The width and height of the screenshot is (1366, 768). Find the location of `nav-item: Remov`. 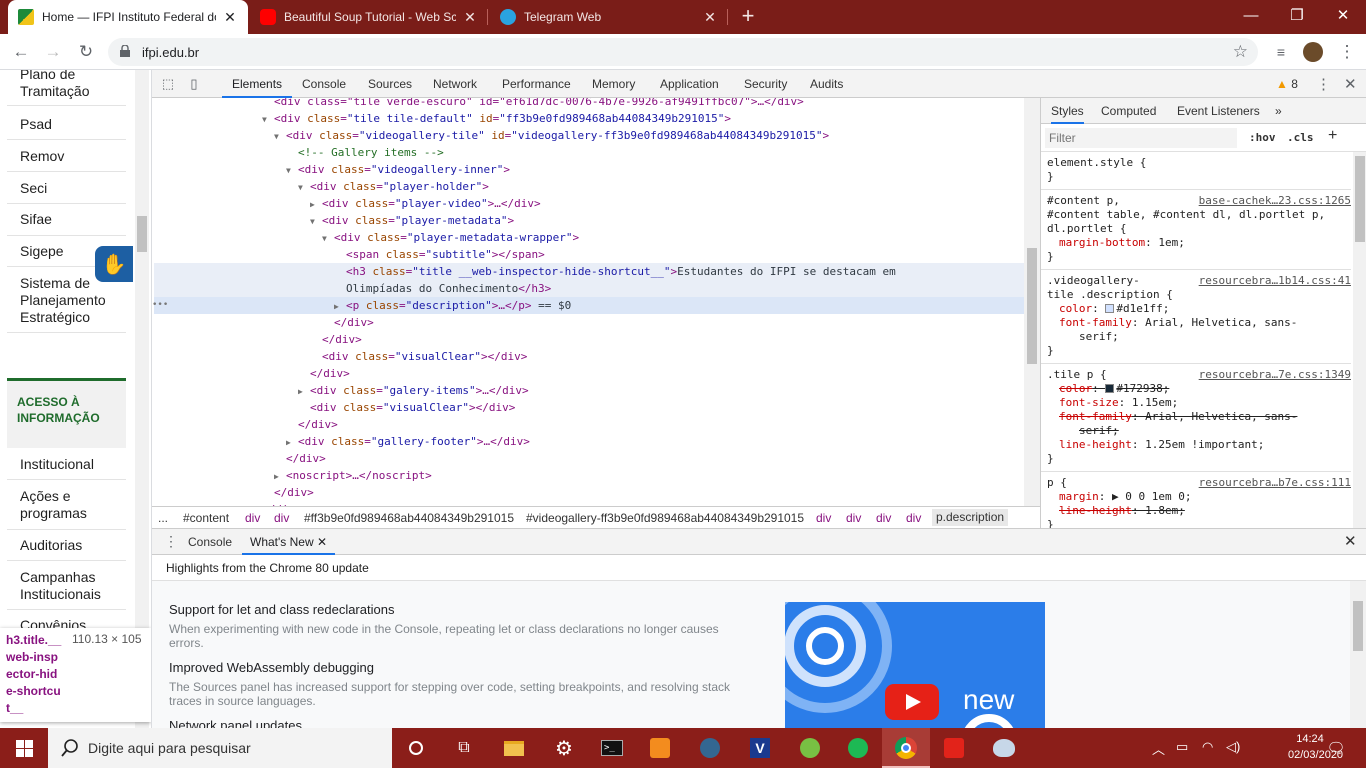

nav-item: Remov is located at coordinates (73, 156).